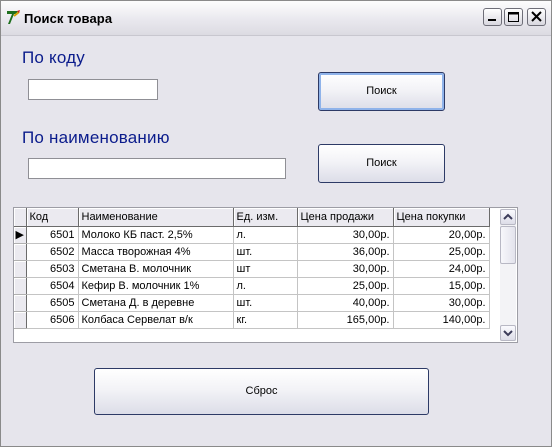  I want to click on window-title: Поиск товара, so click(68, 18).